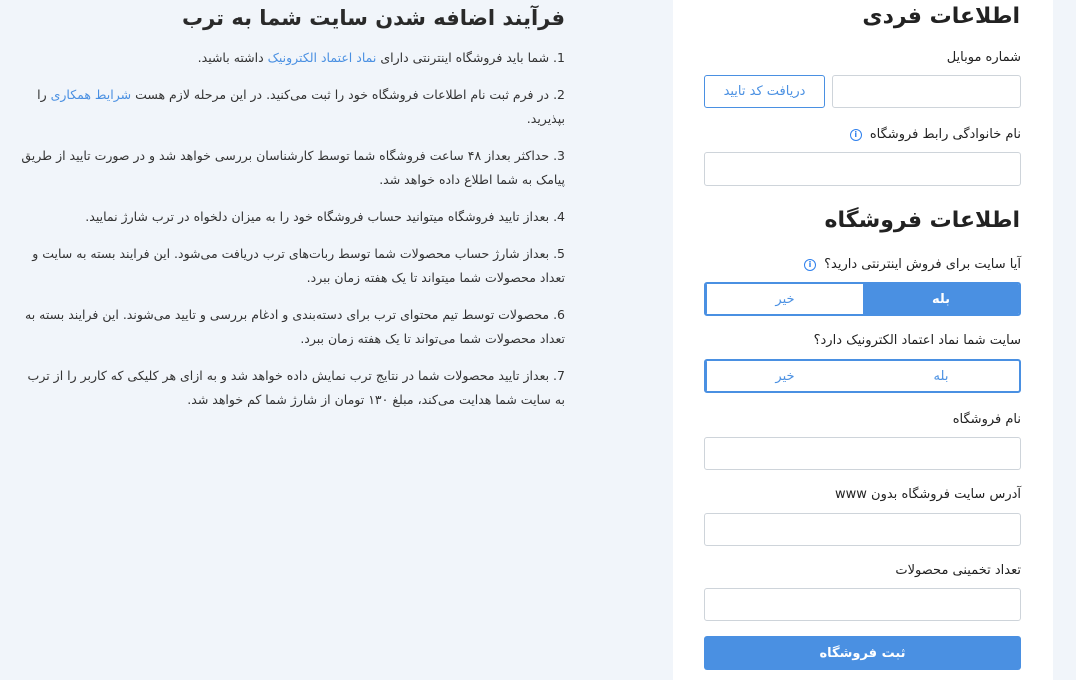  I want to click on online-shop-question: آیا سایت برای فروش اینترنتی دارید؟ i, so click(912, 264).